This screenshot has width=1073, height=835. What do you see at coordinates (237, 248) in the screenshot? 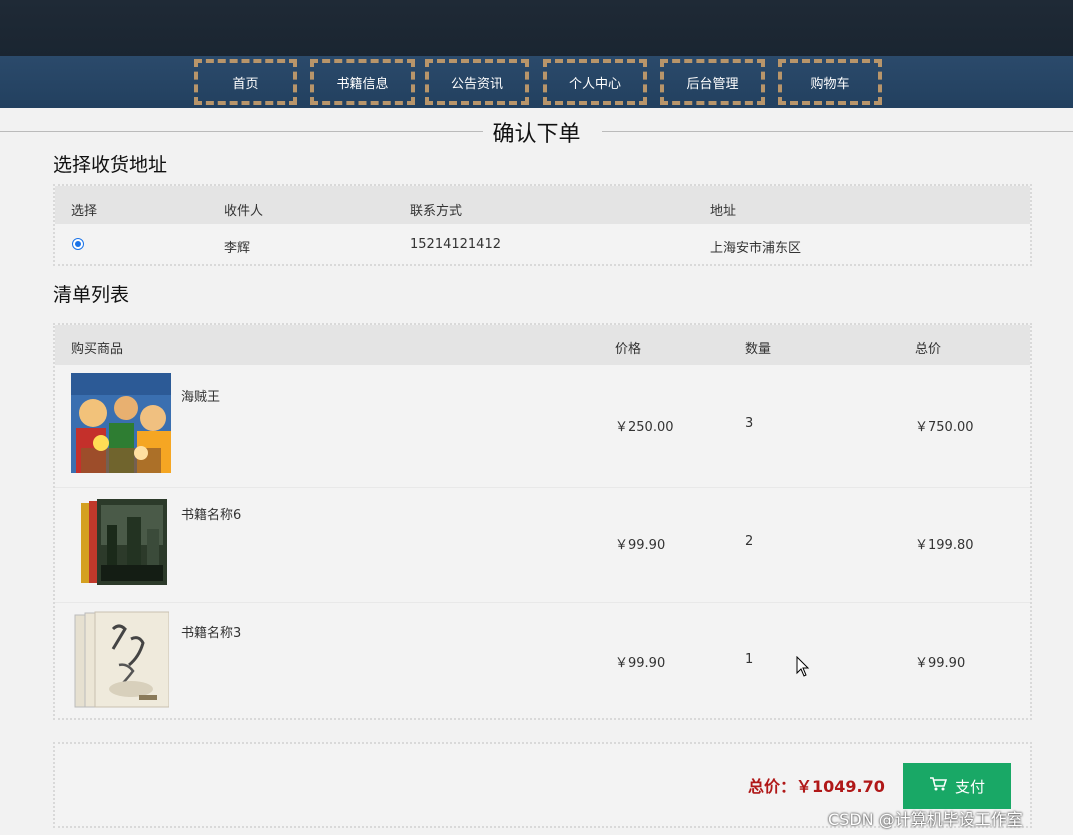
I see `recipient-name: 李辉` at bounding box center [237, 248].